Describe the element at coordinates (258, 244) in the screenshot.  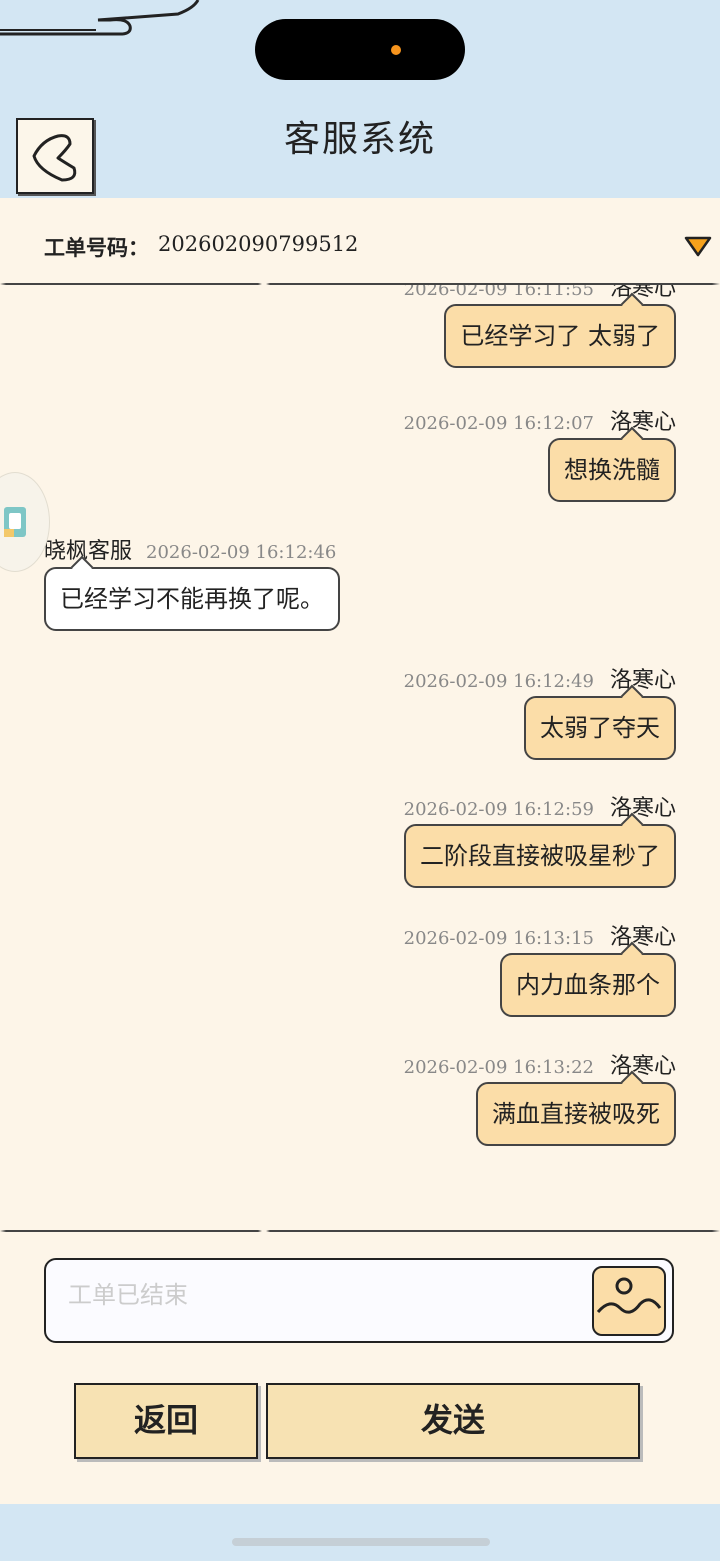
I see `ticket-number-value: 202602090799512` at that location.